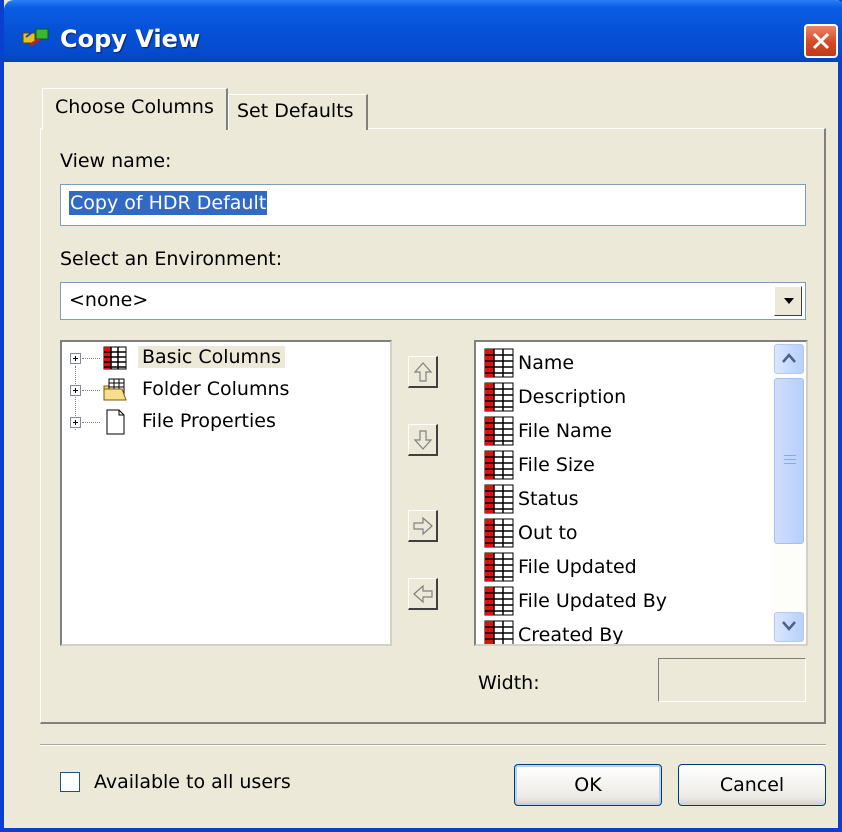  What do you see at coordinates (192, 782) in the screenshot?
I see `available-to-all-label: Available to all users` at bounding box center [192, 782].